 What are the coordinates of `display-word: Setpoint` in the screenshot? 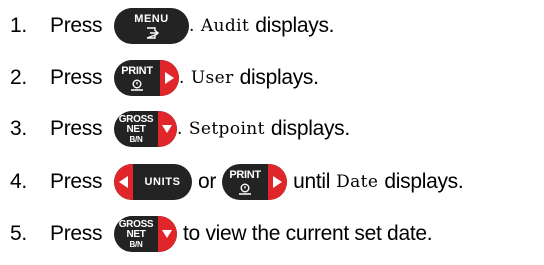 It's located at (226, 129).